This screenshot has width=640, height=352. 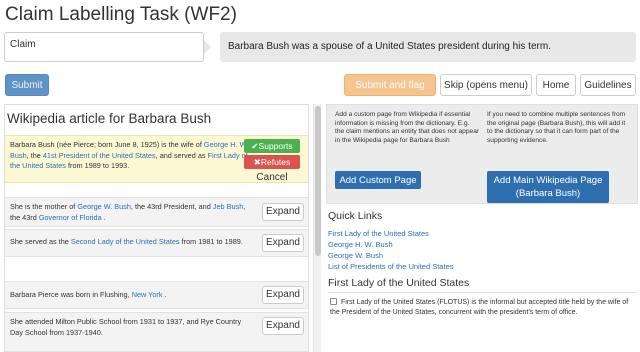 I want to click on refutes-button: ✖Refutes, so click(x=272, y=162).